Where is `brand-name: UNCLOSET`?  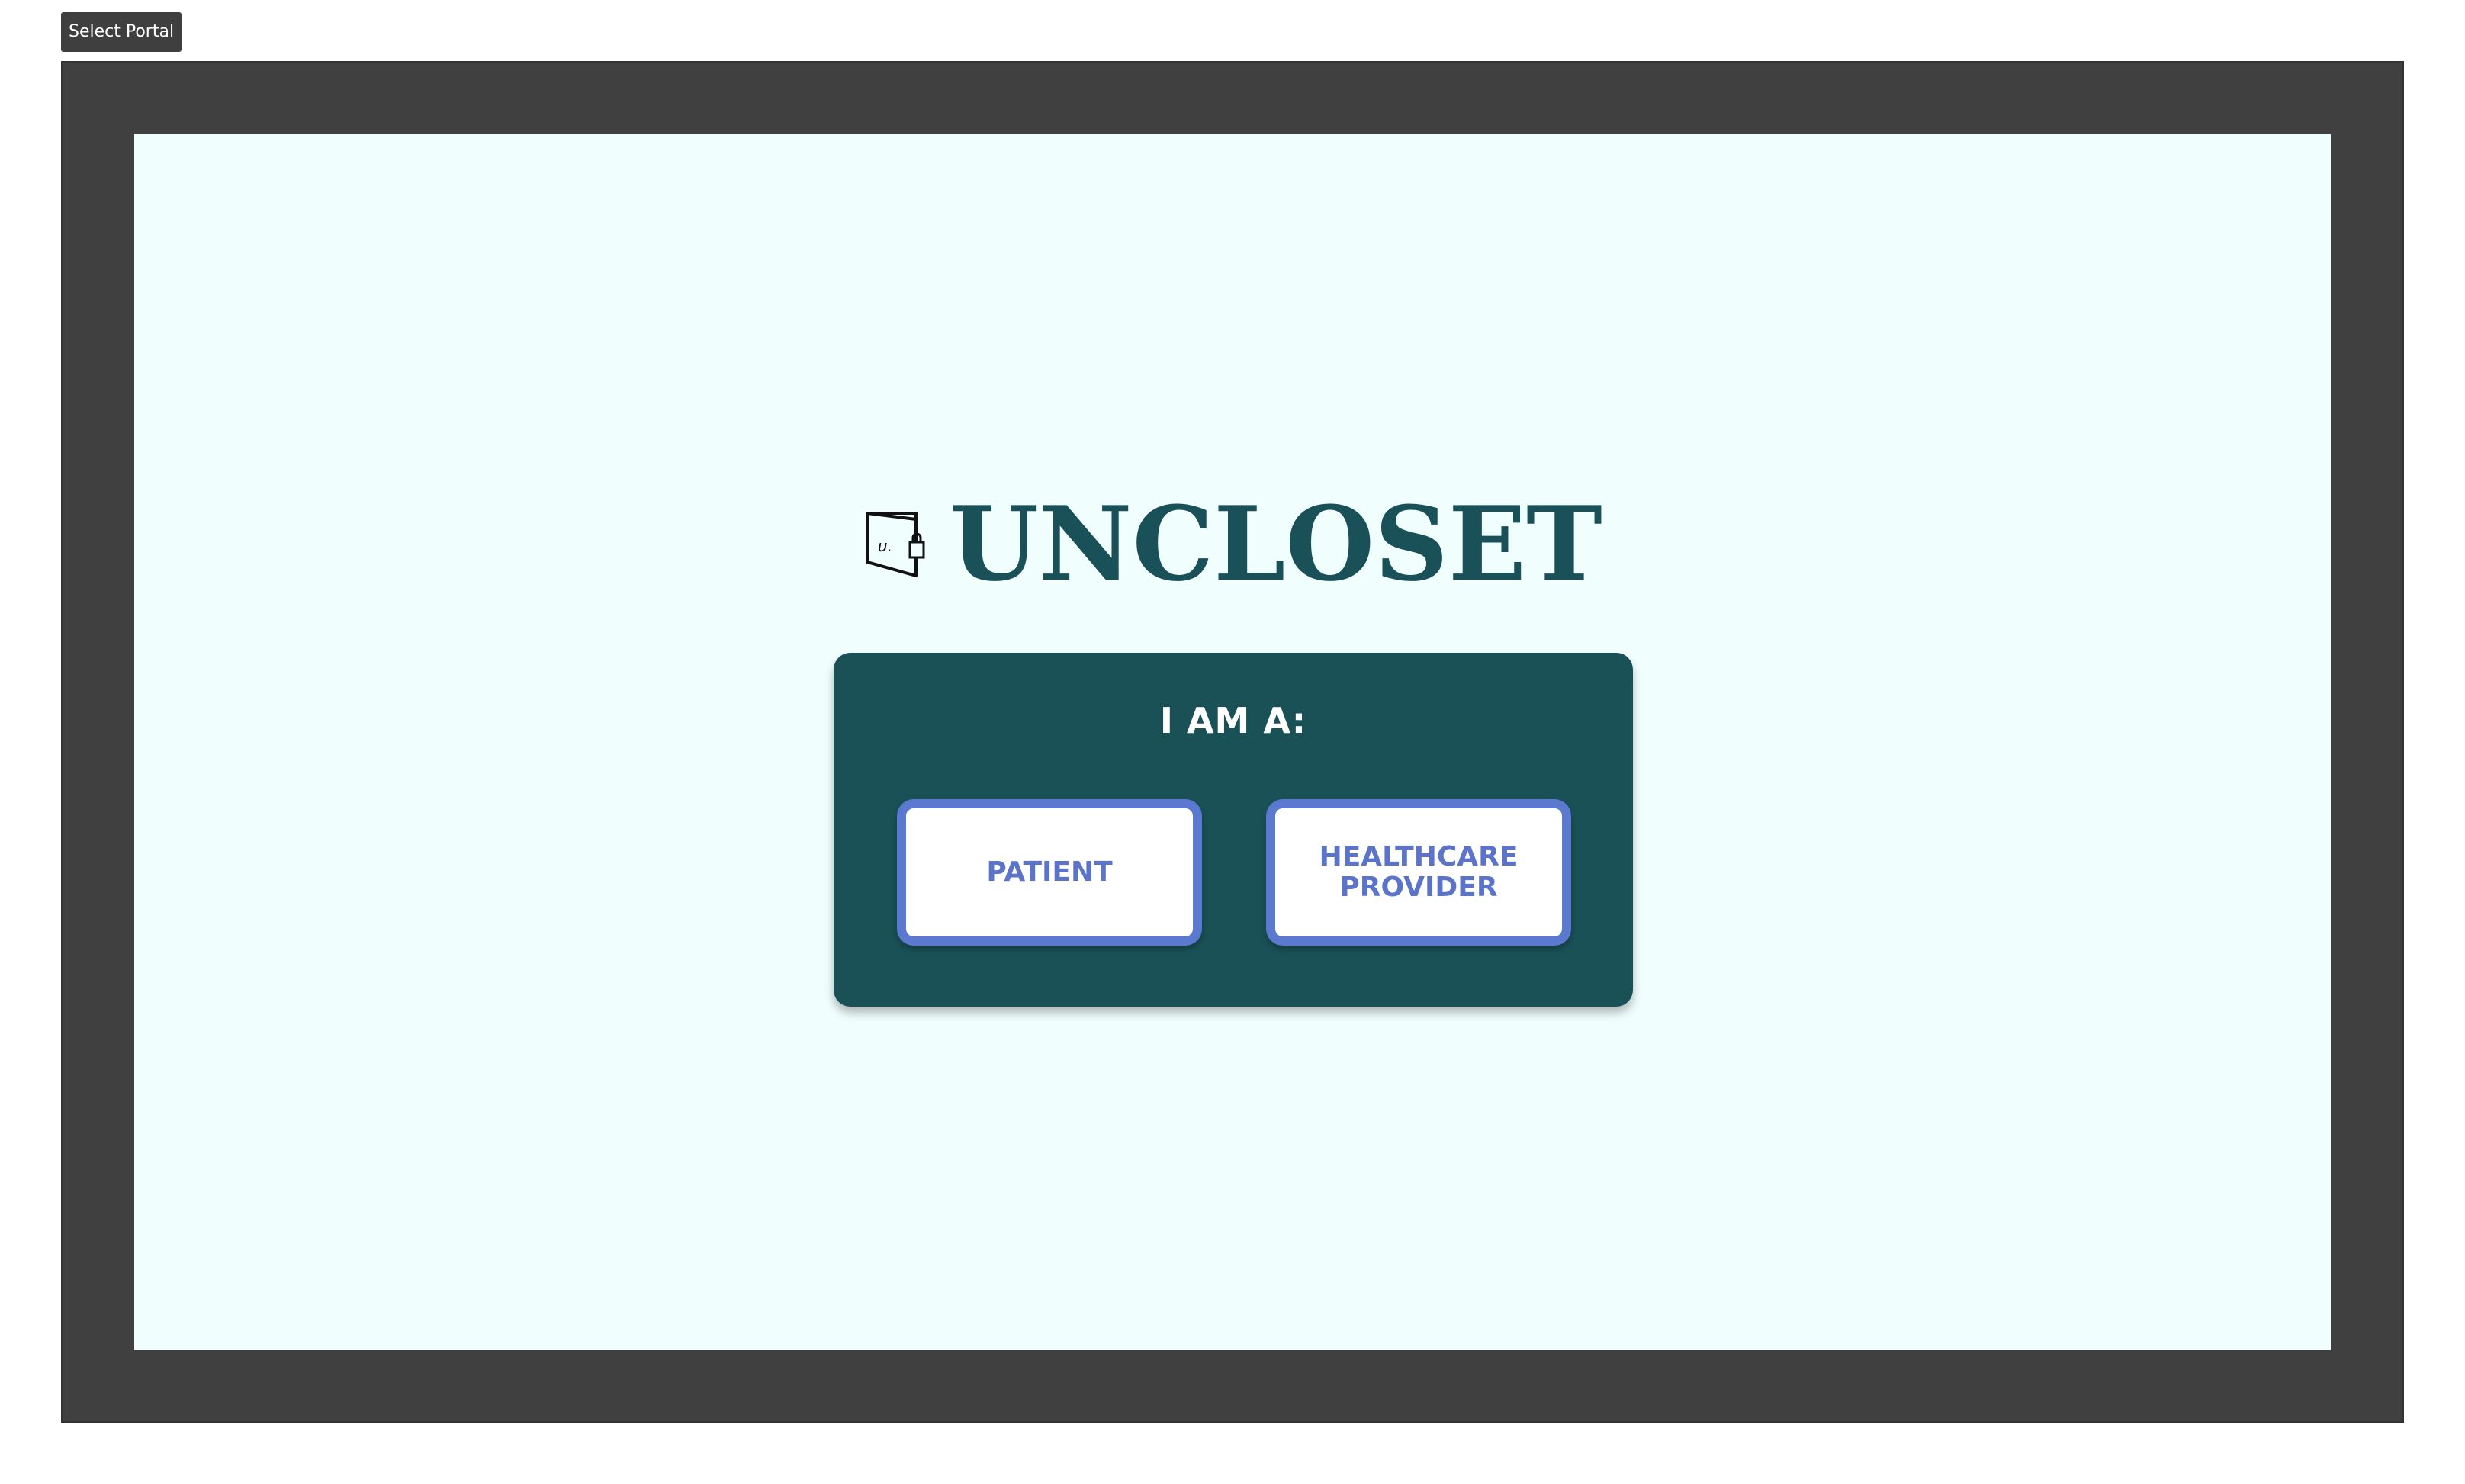 brand-name: UNCLOSET is located at coordinates (1276, 543).